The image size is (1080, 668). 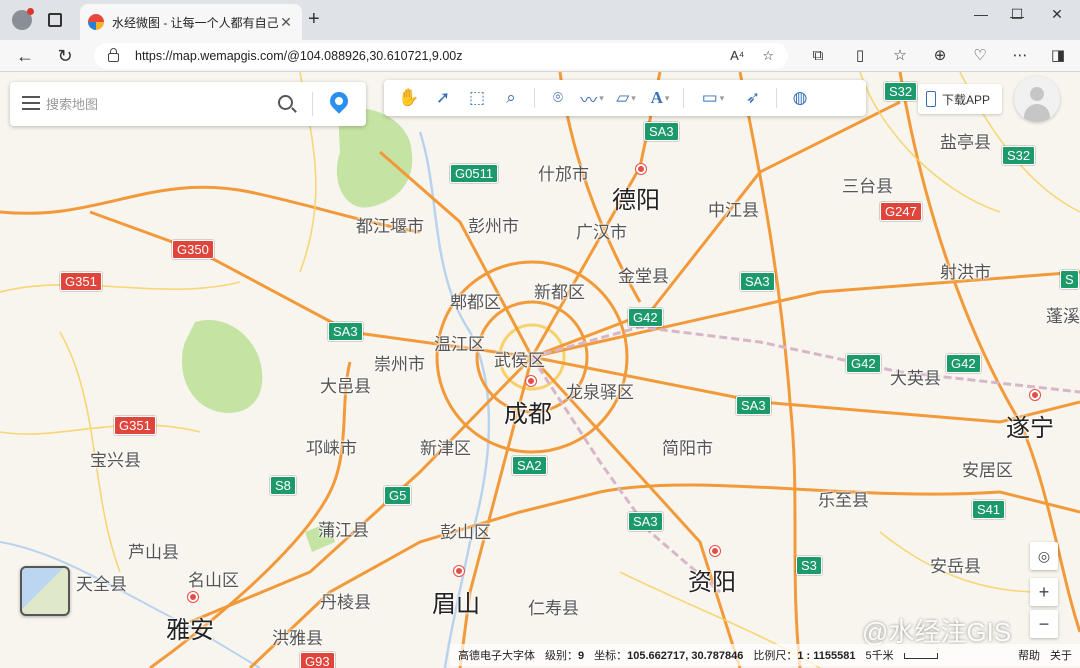 What do you see at coordinates (626, 98) in the screenshot?
I see `polygon-tool-icon: ▱` at bounding box center [626, 98].